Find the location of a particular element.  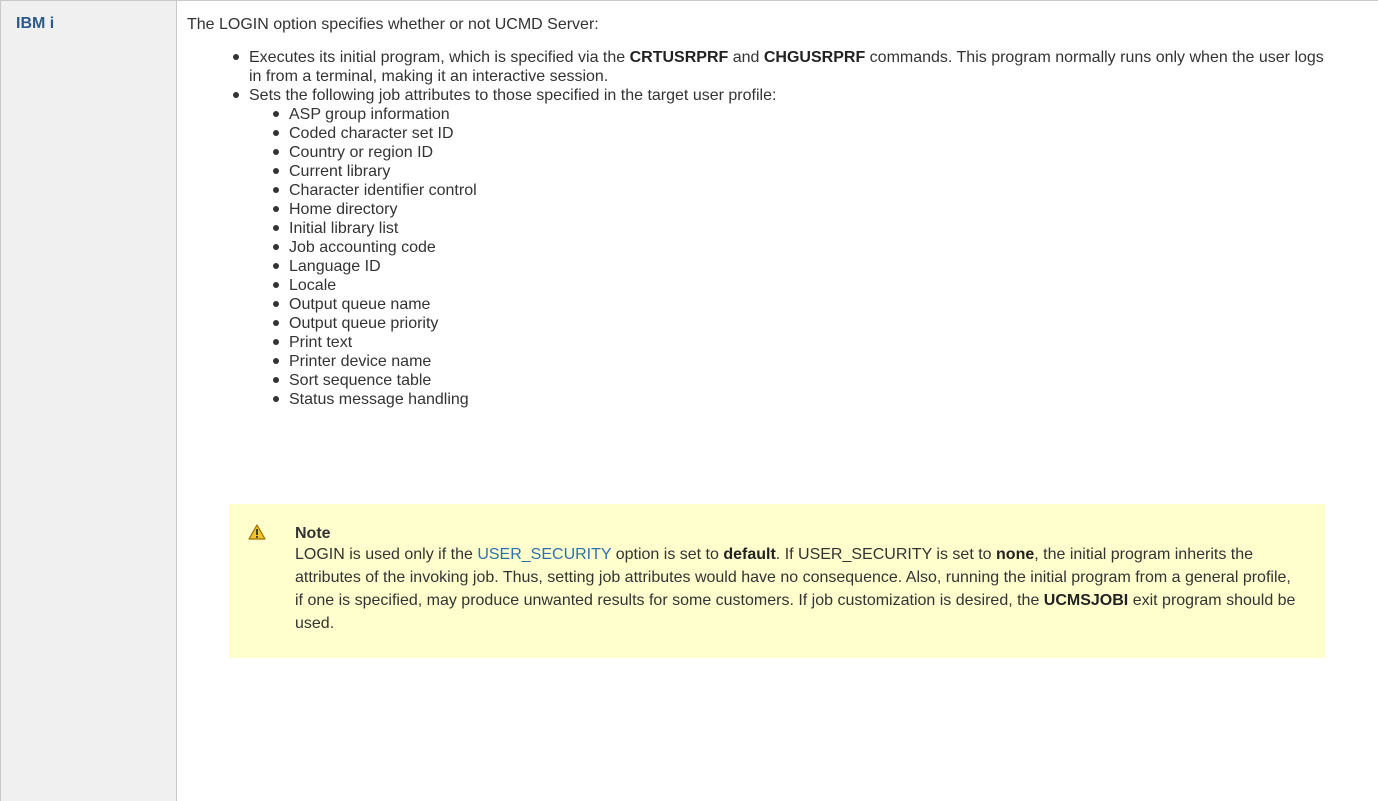

attribute-item: Print text is located at coordinates (825, 342).